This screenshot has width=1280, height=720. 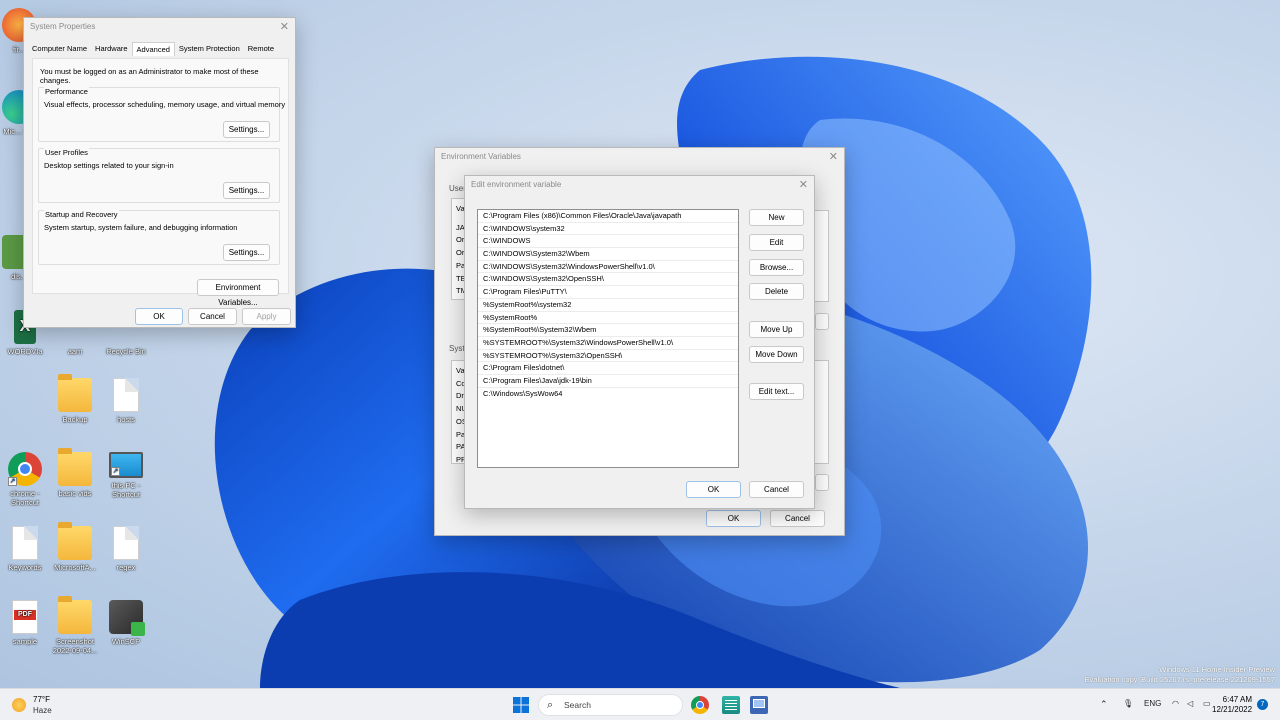 What do you see at coordinates (776, 291) in the screenshot?
I see `delete-button: Delete` at bounding box center [776, 291].